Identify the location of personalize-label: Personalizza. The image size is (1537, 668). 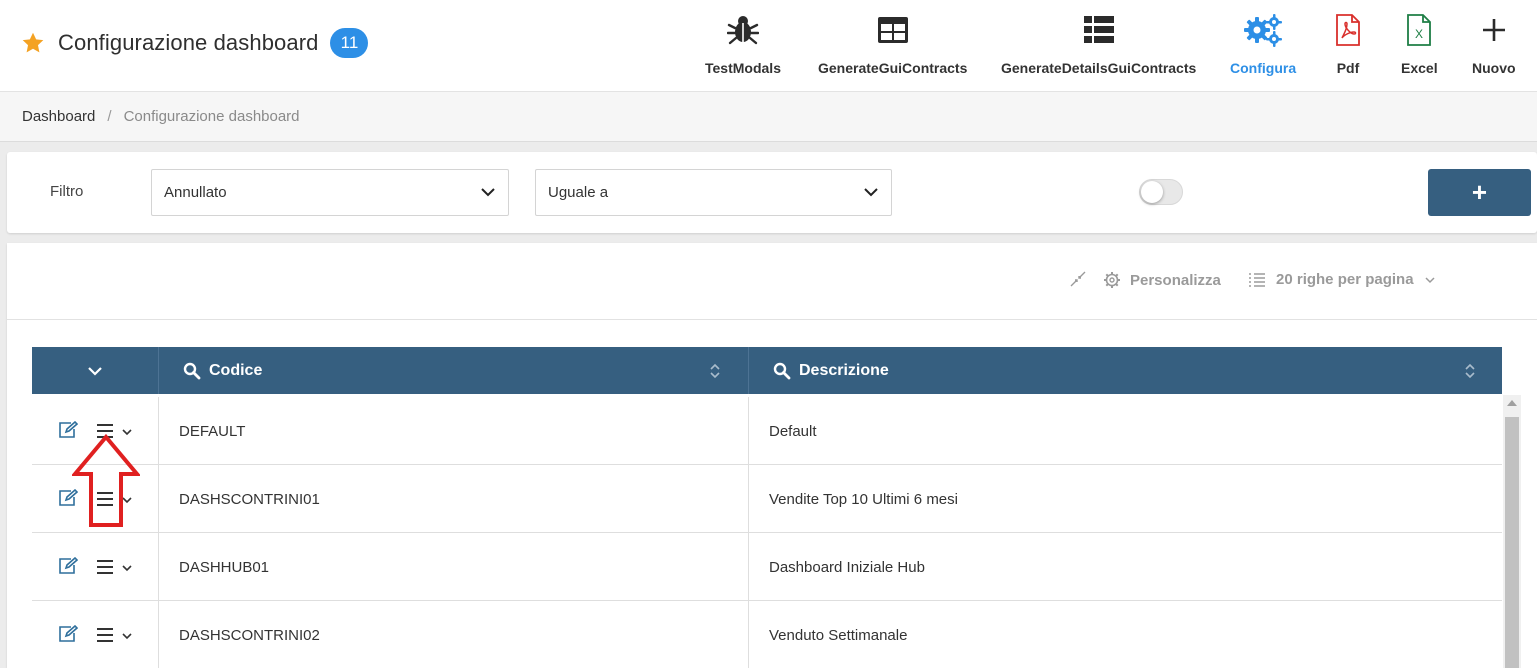
(1175, 280).